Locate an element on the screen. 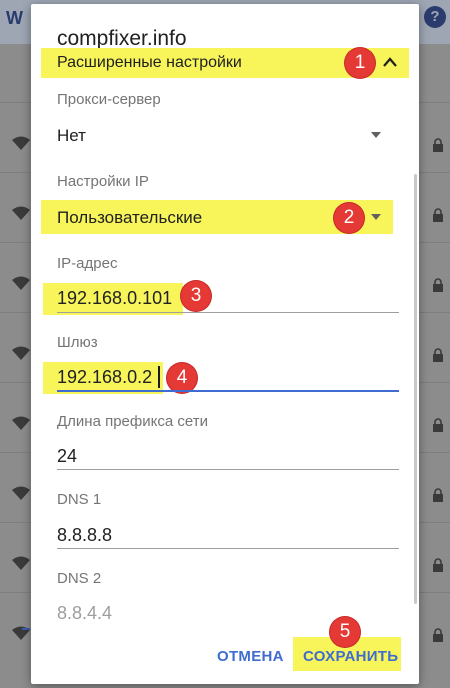 This screenshot has width=450, height=688. step-badge-3: 3 is located at coordinates (196, 296).